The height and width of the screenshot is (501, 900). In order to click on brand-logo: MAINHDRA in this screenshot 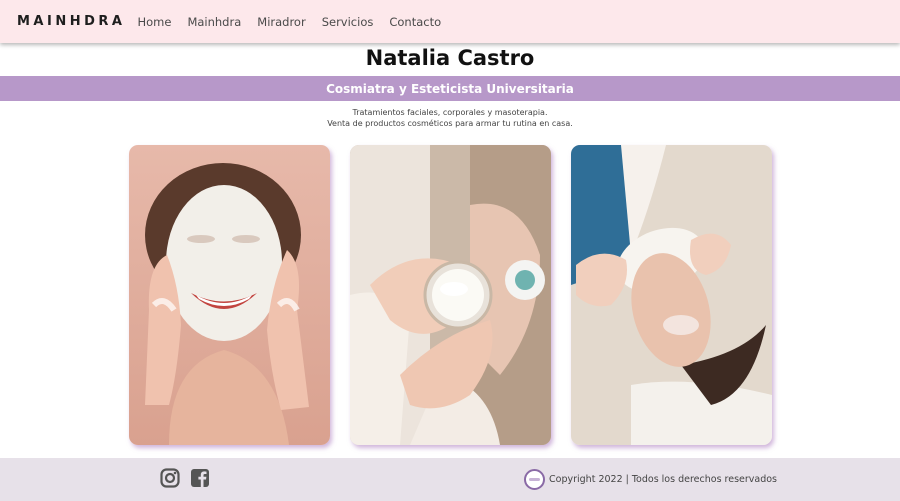, I will do `click(71, 21)`.